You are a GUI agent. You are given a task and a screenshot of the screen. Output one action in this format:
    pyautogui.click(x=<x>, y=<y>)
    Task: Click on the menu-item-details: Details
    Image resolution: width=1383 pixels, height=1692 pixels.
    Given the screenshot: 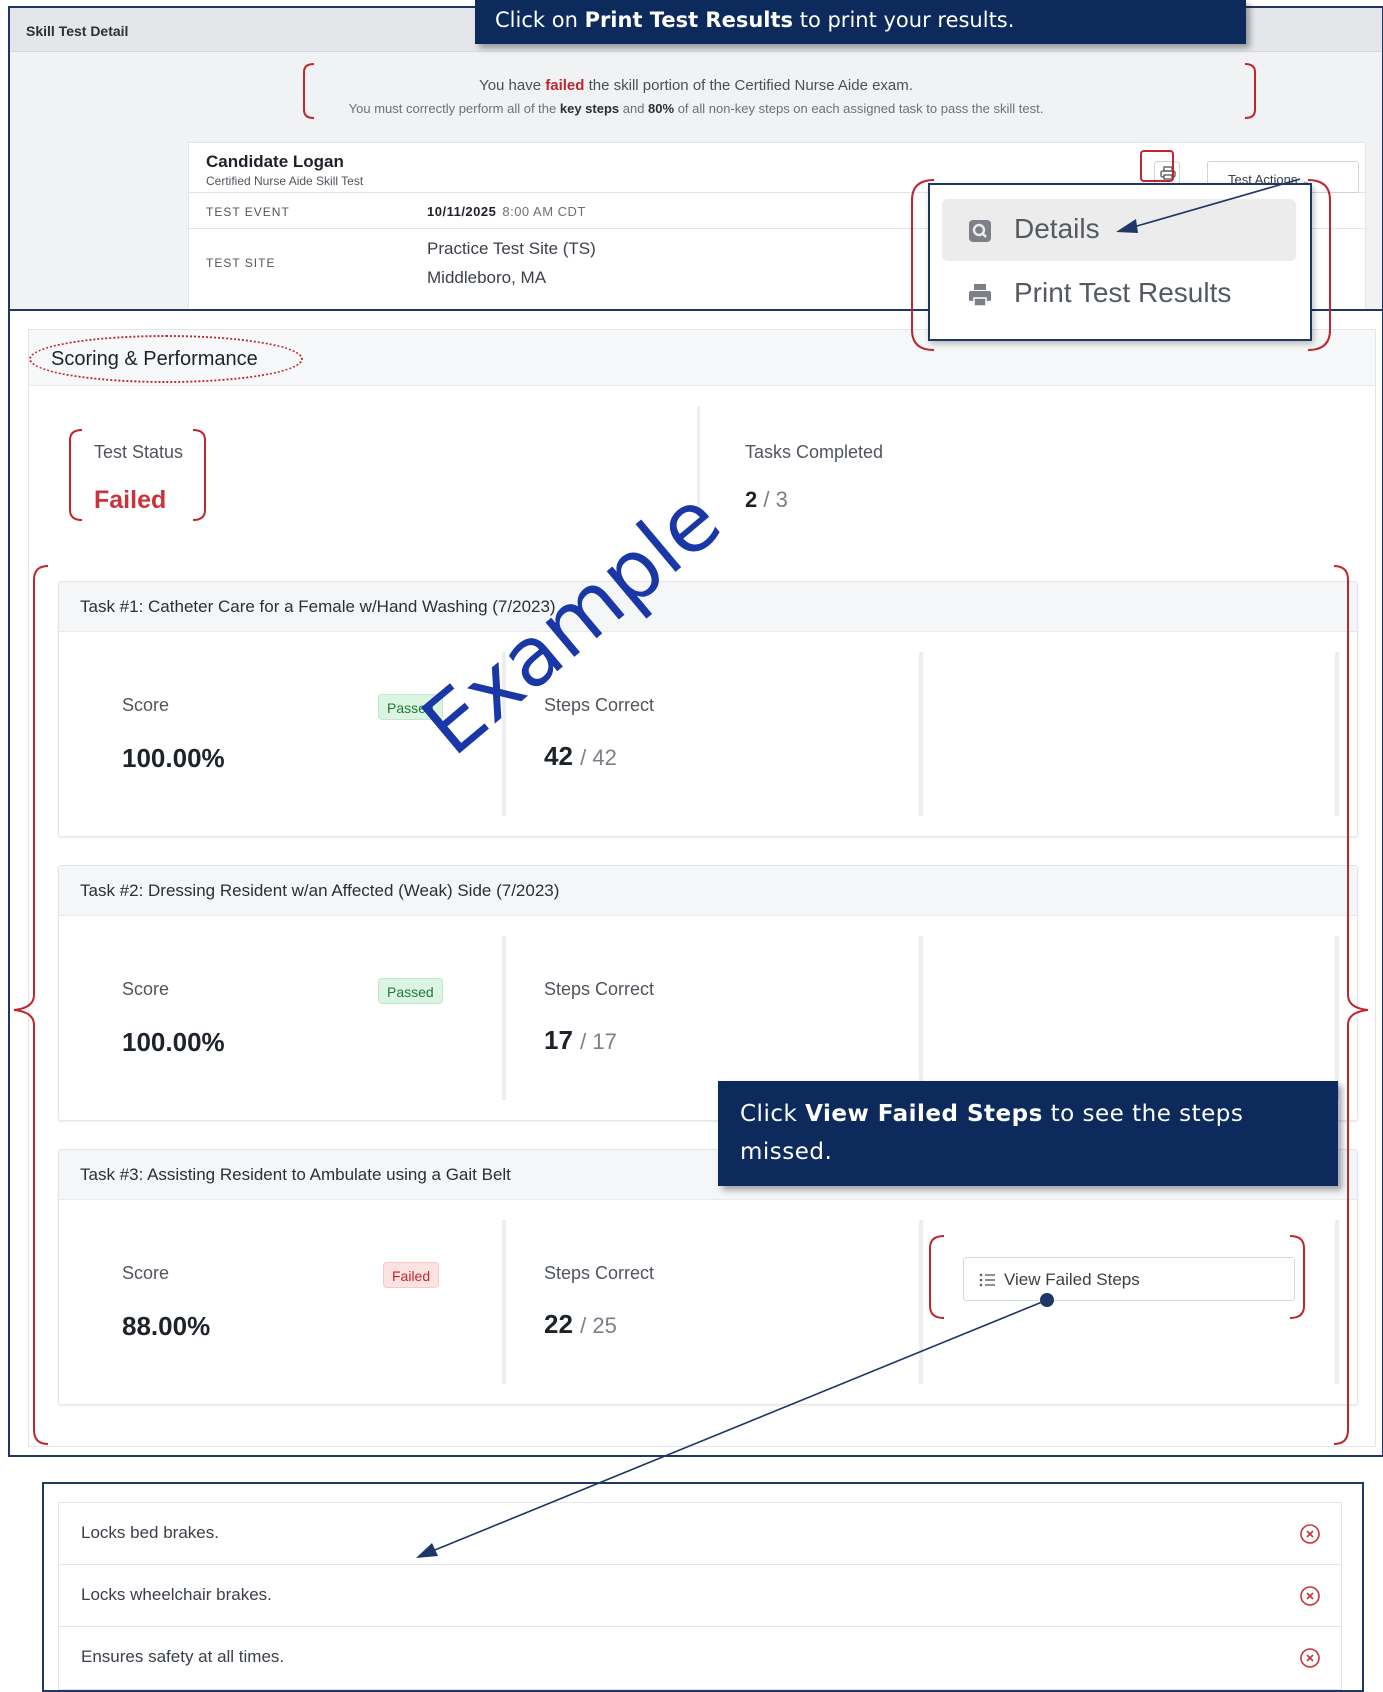 What is the action you would take?
    pyautogui.click(x=1119, y=230)
    